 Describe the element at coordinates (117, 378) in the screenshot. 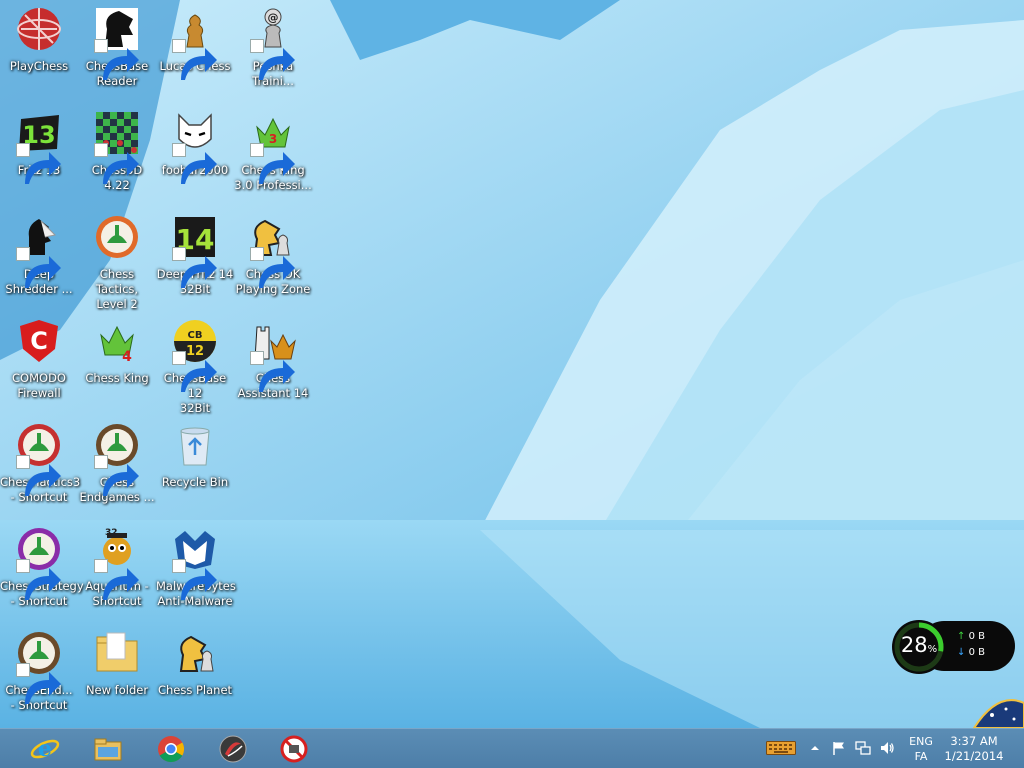

I see `desktop-icon-label: Chess King` at that location.